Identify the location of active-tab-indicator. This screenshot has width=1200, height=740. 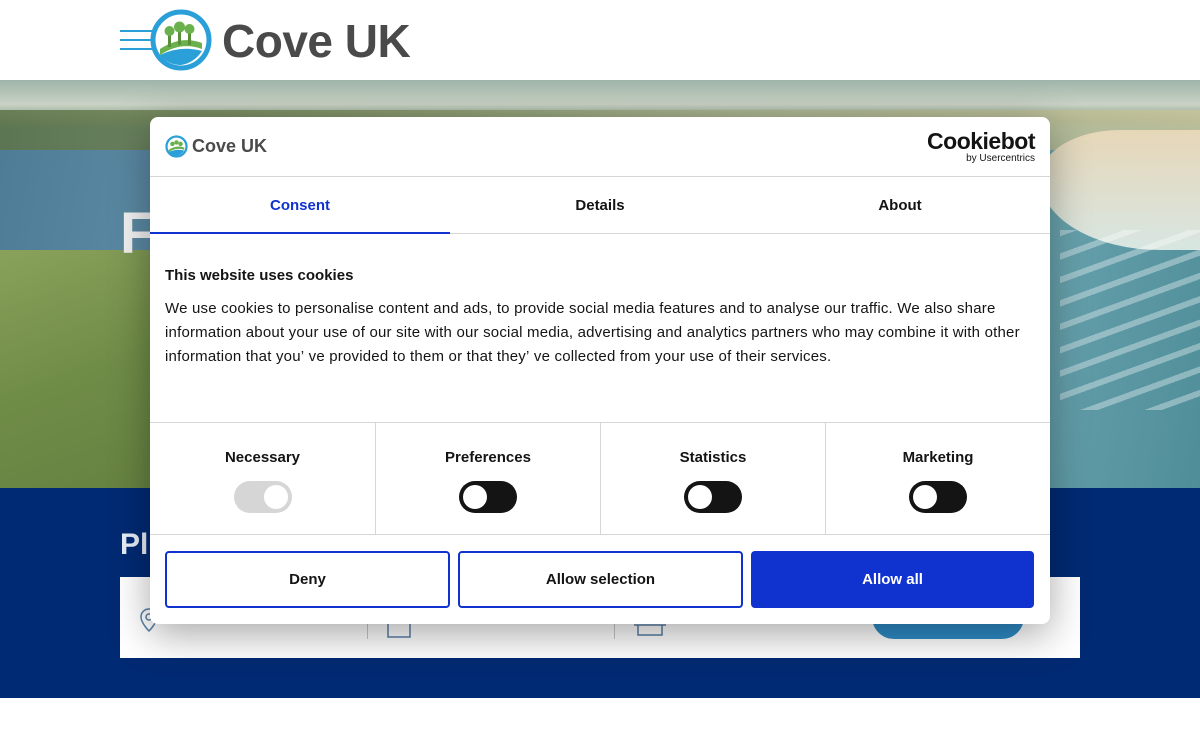
(300, 233).